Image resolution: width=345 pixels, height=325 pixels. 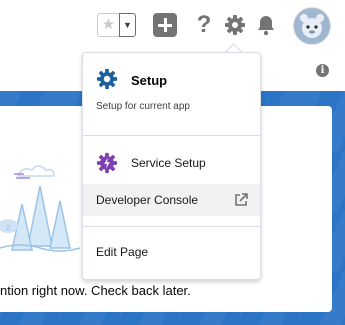 What do you see at coordinates (143, 106) in the screenshot?
I see `setup-subtitle: Setup for current app` at bounding box center [143, 106].